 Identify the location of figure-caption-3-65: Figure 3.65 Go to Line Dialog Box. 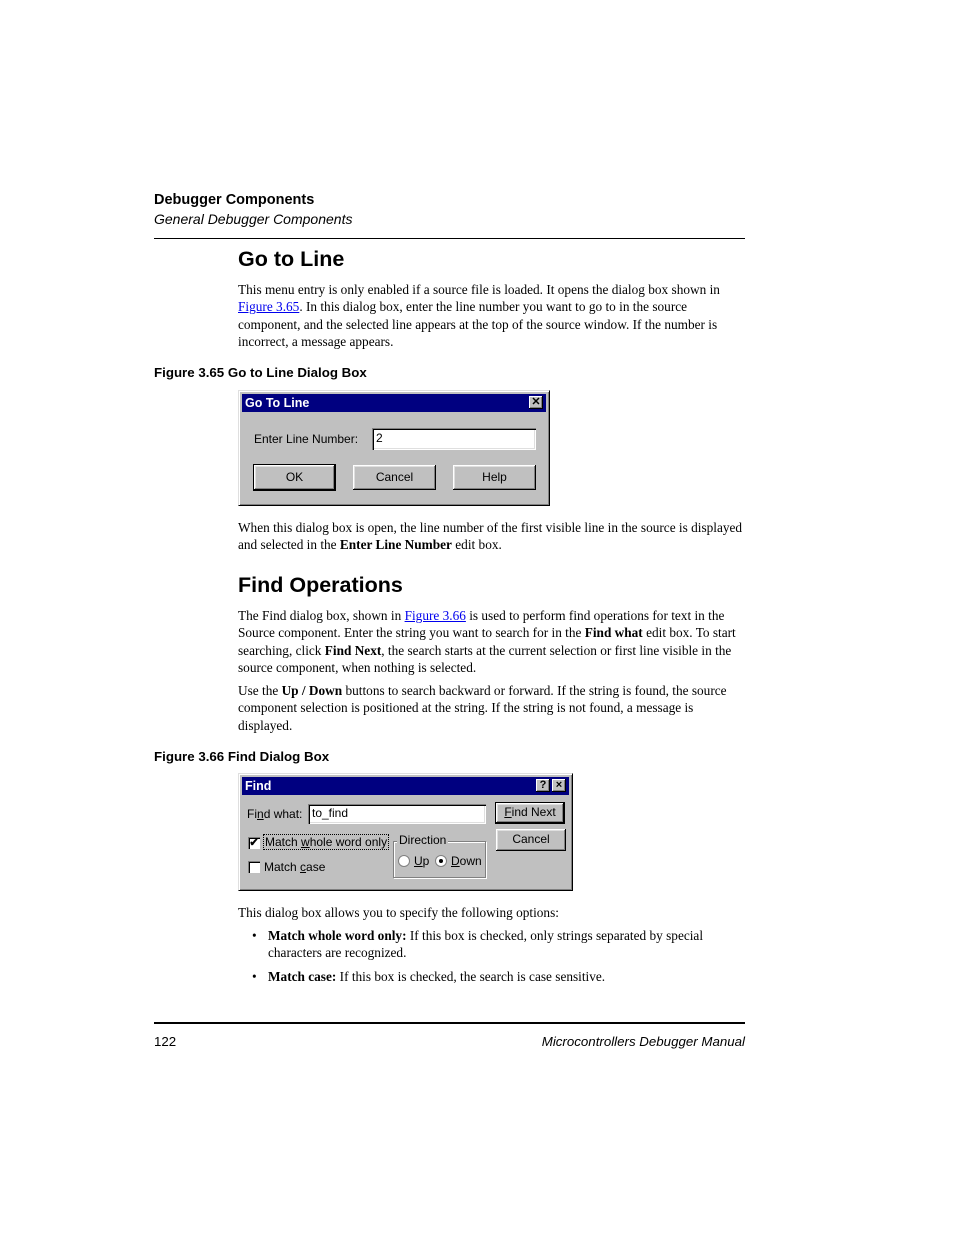
(260, 372).